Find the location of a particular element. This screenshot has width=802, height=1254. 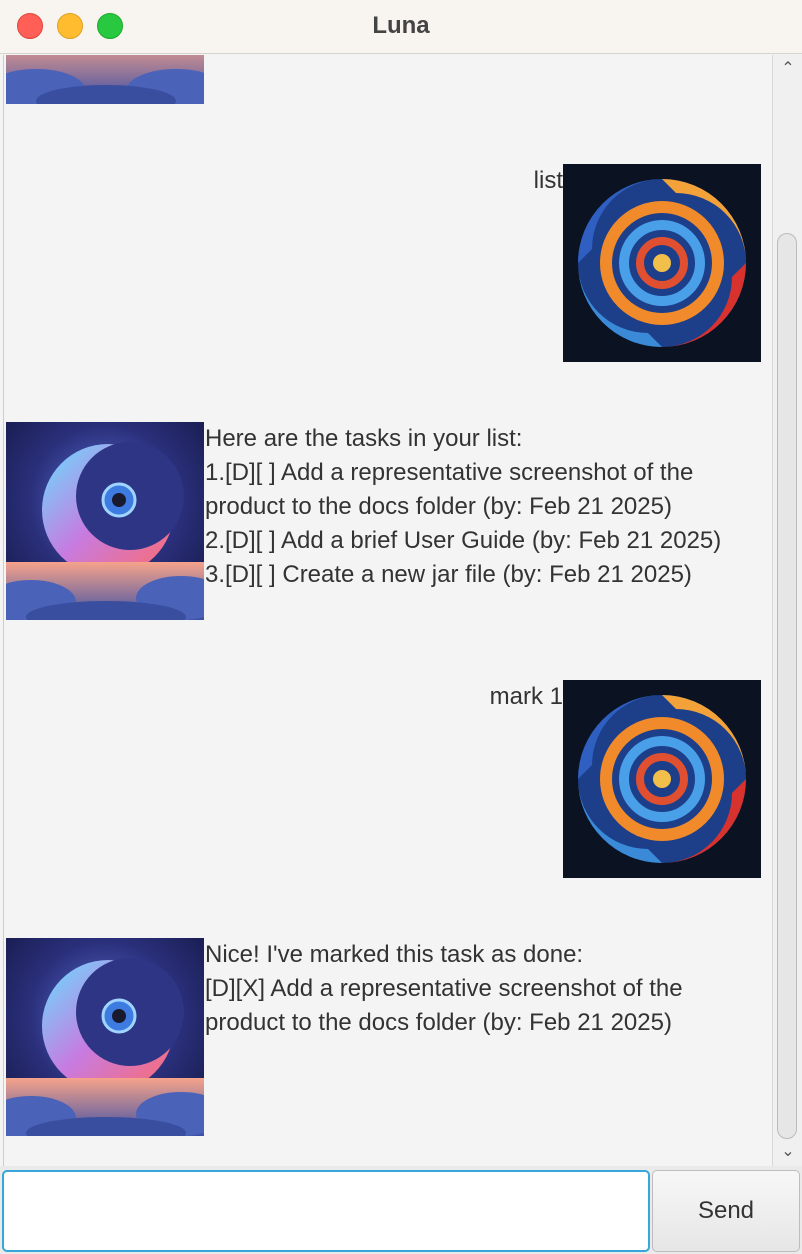

title-bar: Luna is located at coordinates (401, 27).